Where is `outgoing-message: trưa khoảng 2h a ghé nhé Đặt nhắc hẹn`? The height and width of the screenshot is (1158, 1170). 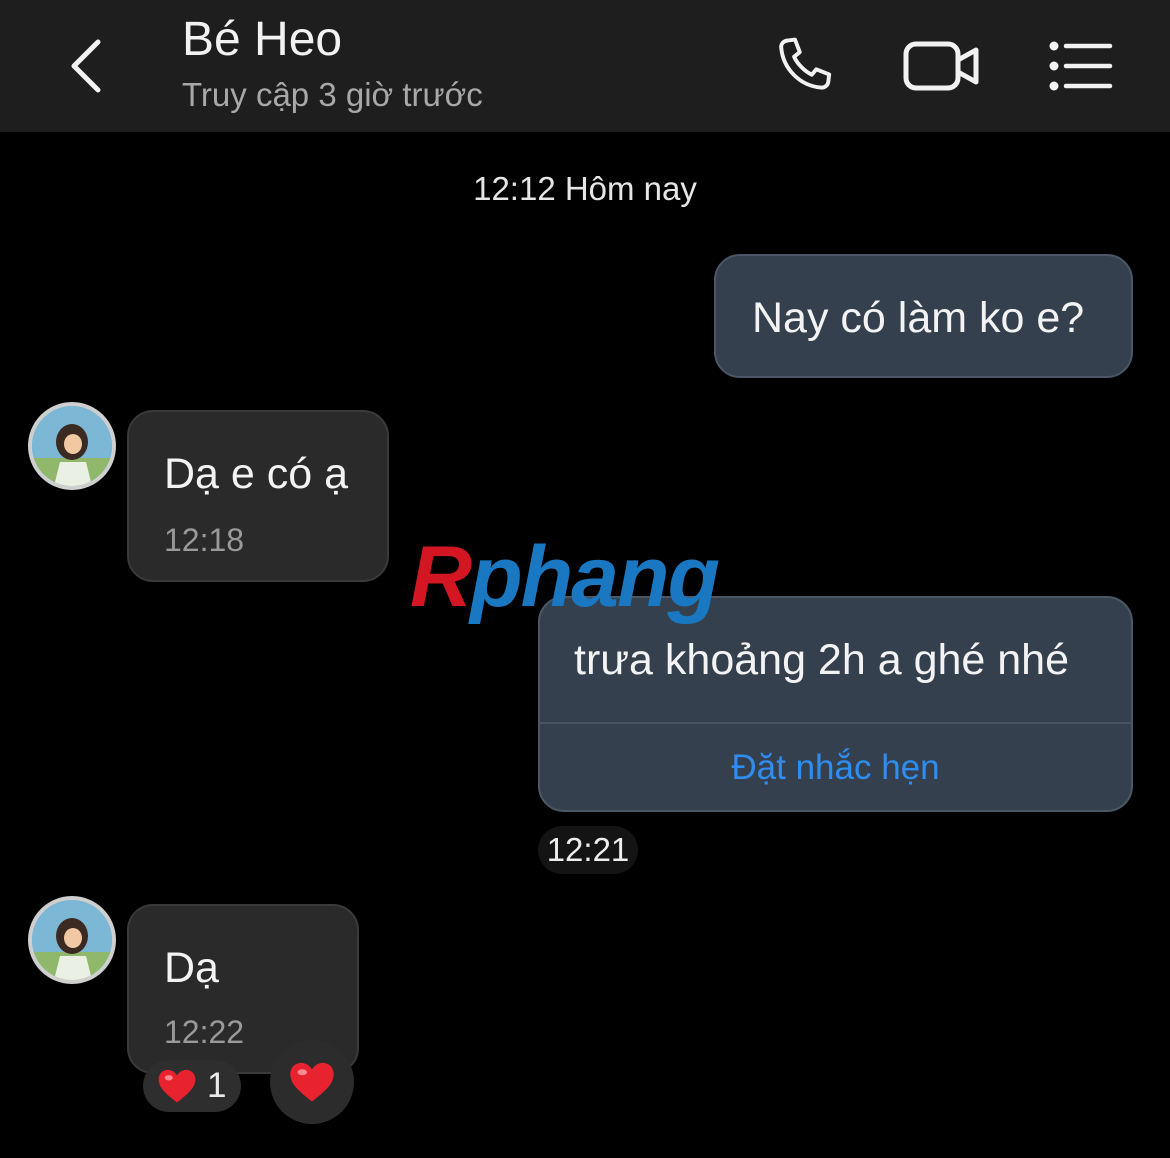 outgoing-message: trưa khoảng 2h a ghé nhé Đặt nhắc hẹn is located at coordinates (835, 704).